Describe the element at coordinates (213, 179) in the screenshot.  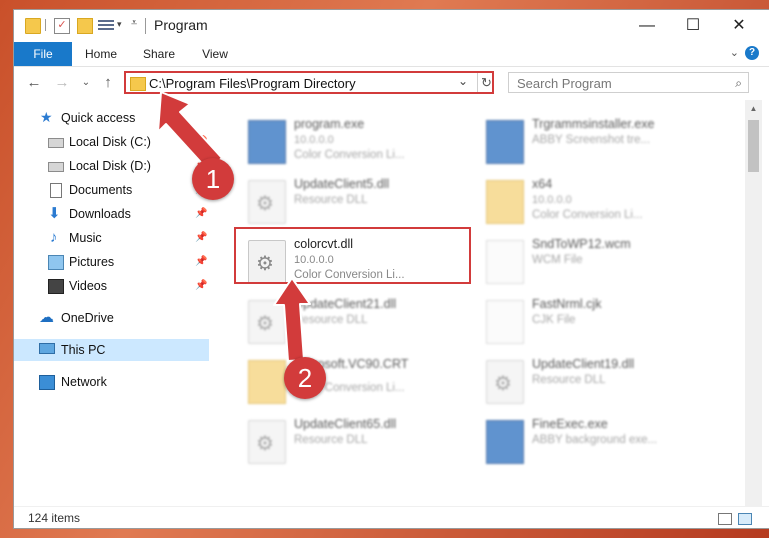
I see `callout-badge-1: 1` at that location.